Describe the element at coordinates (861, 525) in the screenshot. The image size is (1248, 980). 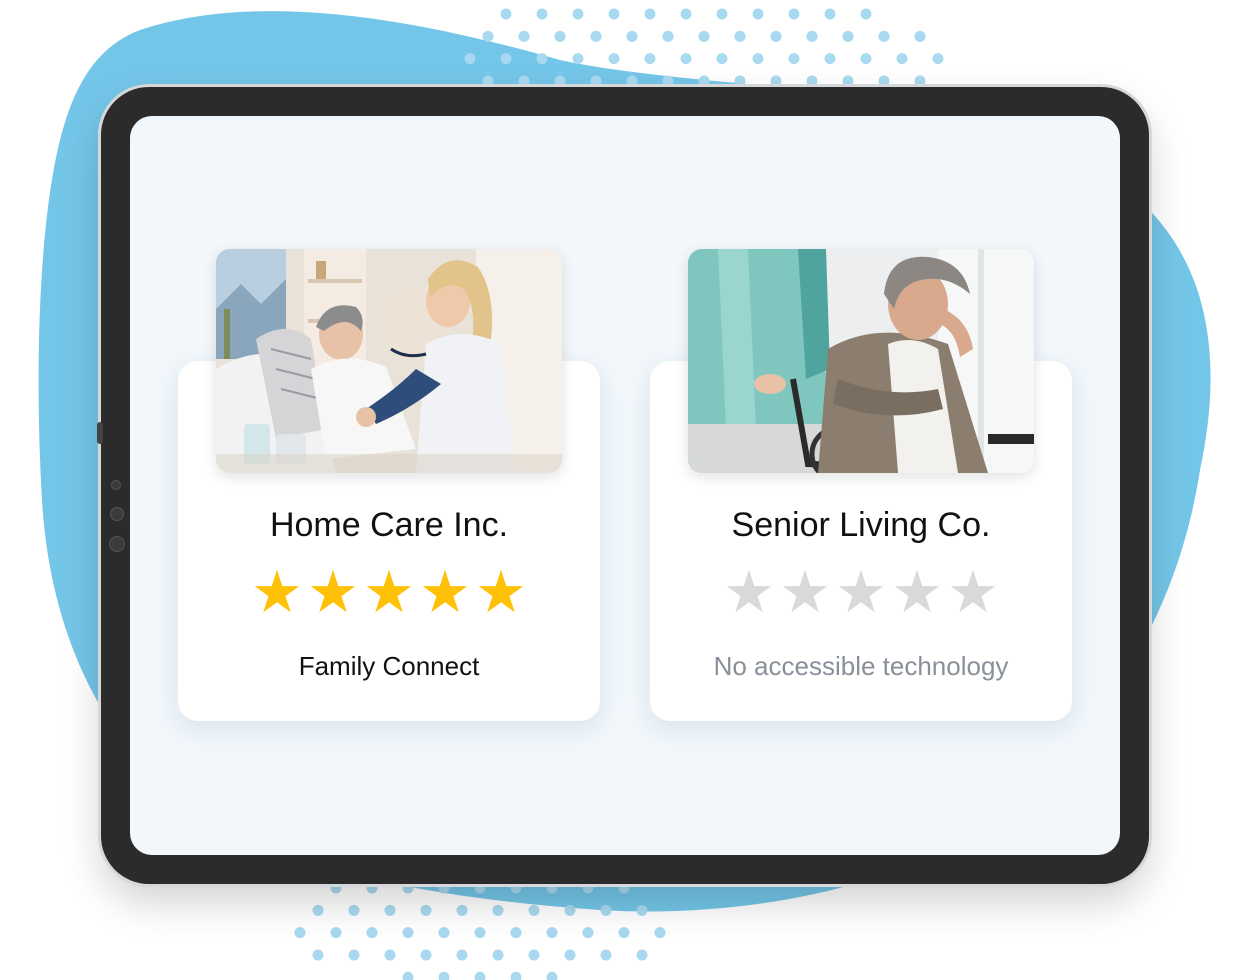
I see `provider-name: Senior Living Co.` at that location.